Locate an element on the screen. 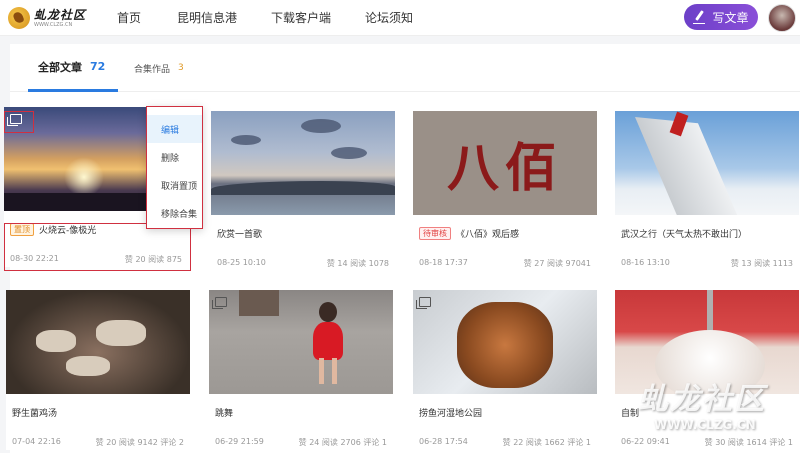 The width and height of the screenshot is (800, 453). article-date: 08-30 22:21 is located at coordinates (34, 258).